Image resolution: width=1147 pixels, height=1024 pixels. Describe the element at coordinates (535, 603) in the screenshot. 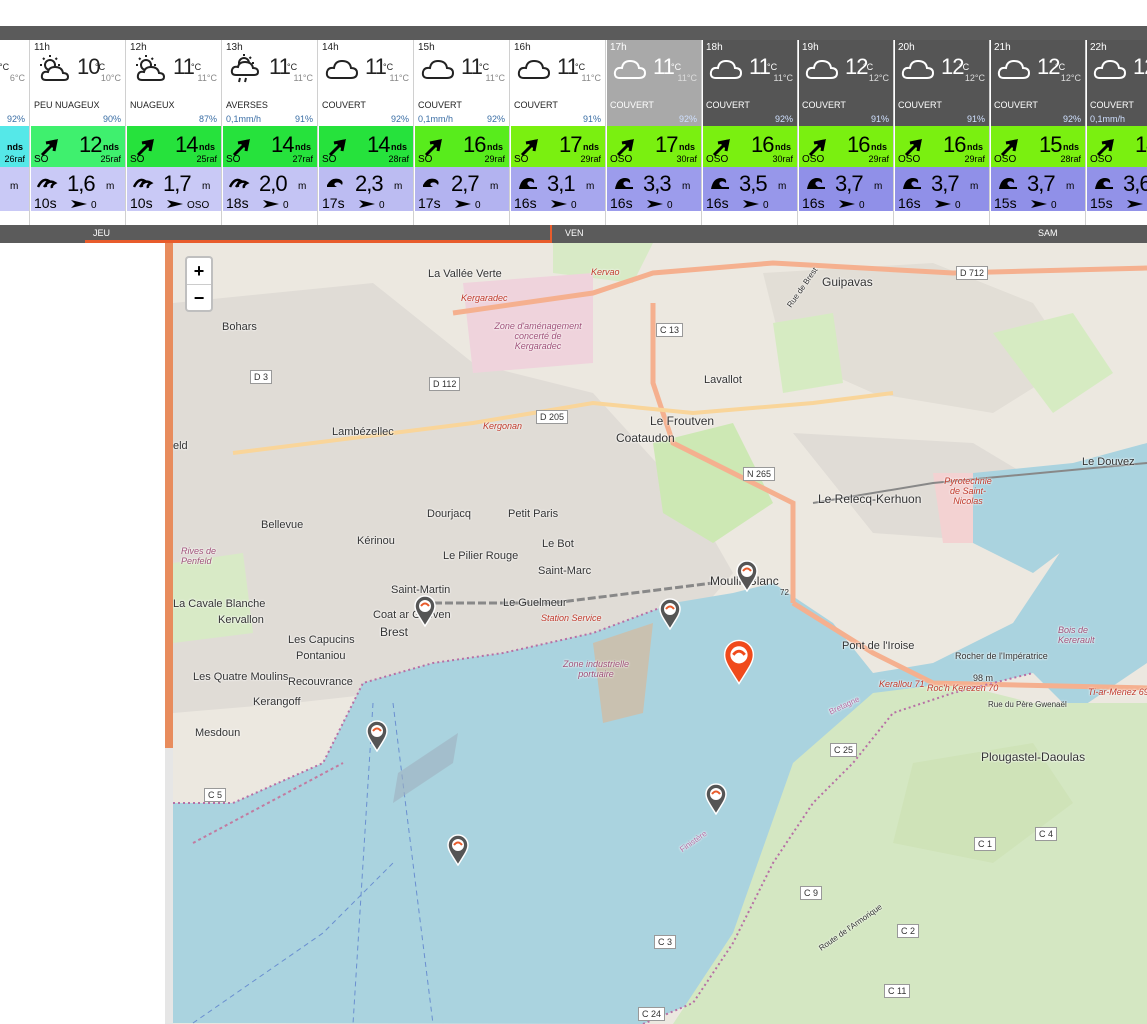

I see `place-label: Le Guelmeur` at that location.